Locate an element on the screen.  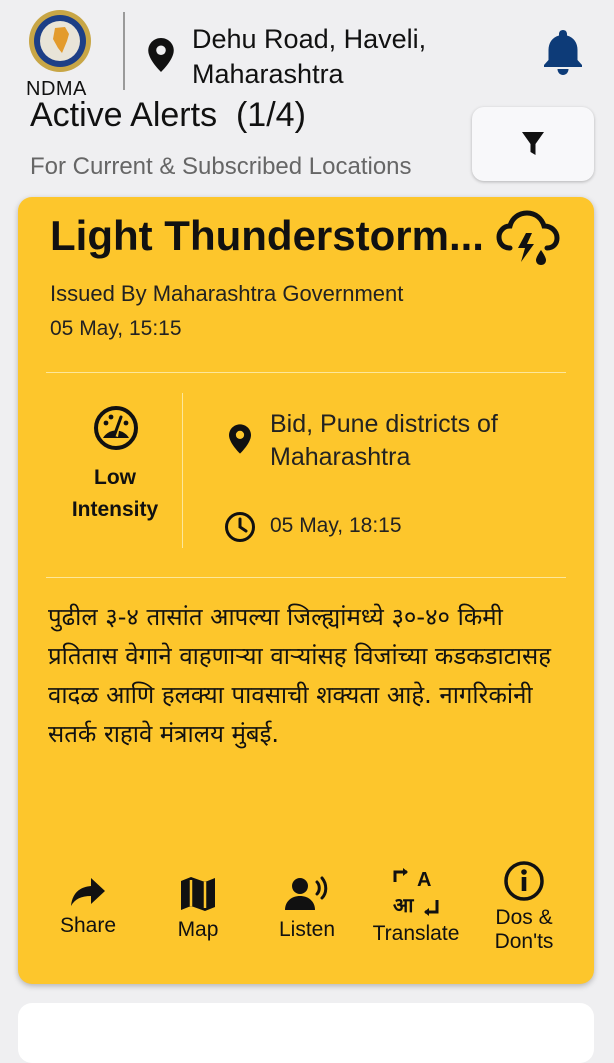
affected-area: Bid, Pune districts of Maharashtra is located at coordinates (384, 441).